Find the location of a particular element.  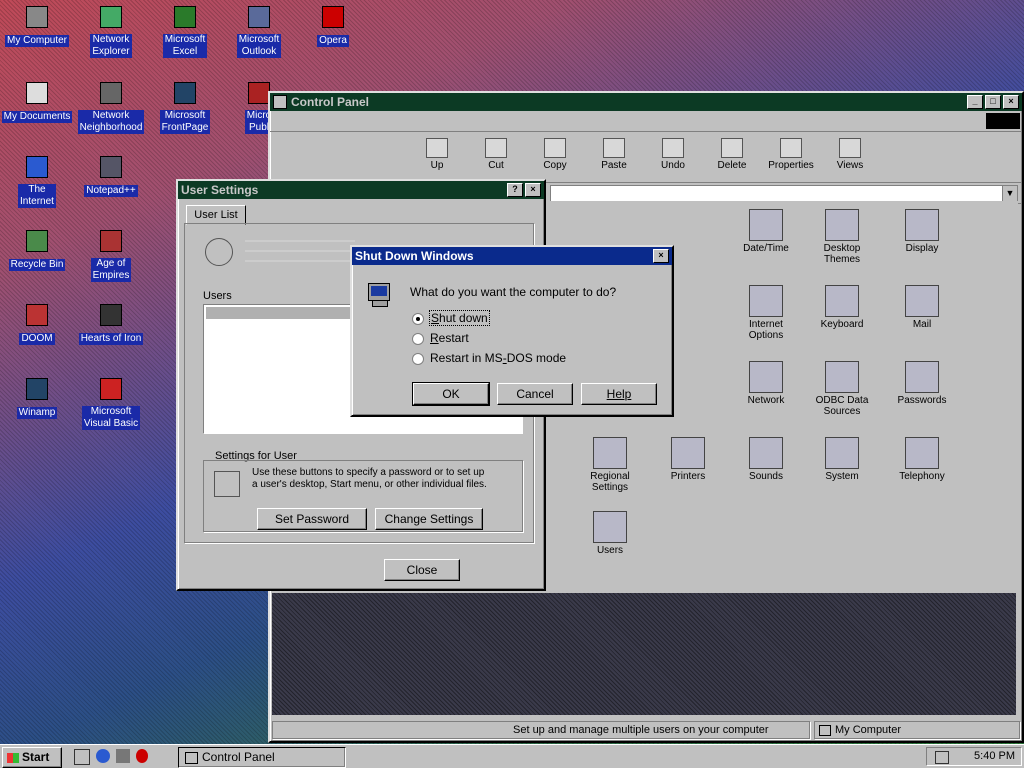

minimize-button: _ is located at coordinates (975, 102).